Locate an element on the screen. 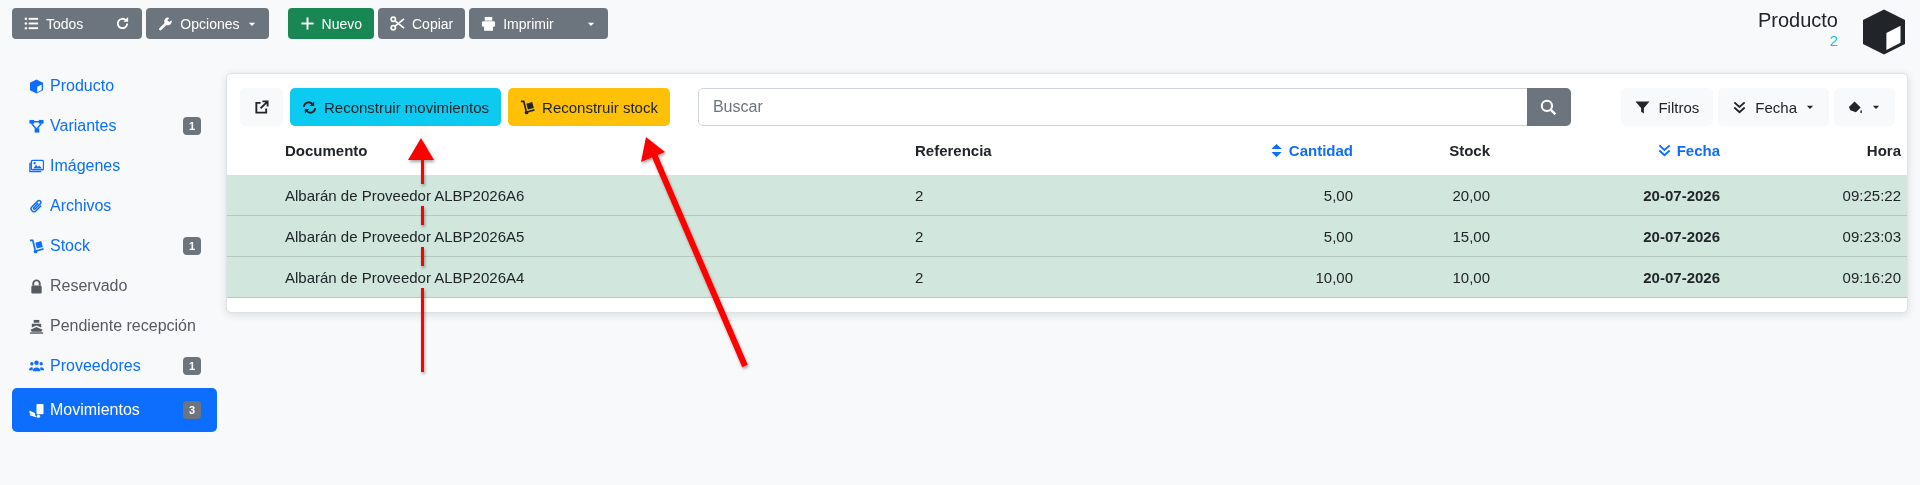 This screenshot has width=1920, height=485. search-input: Buscar is located at coordinates (1118, 107).